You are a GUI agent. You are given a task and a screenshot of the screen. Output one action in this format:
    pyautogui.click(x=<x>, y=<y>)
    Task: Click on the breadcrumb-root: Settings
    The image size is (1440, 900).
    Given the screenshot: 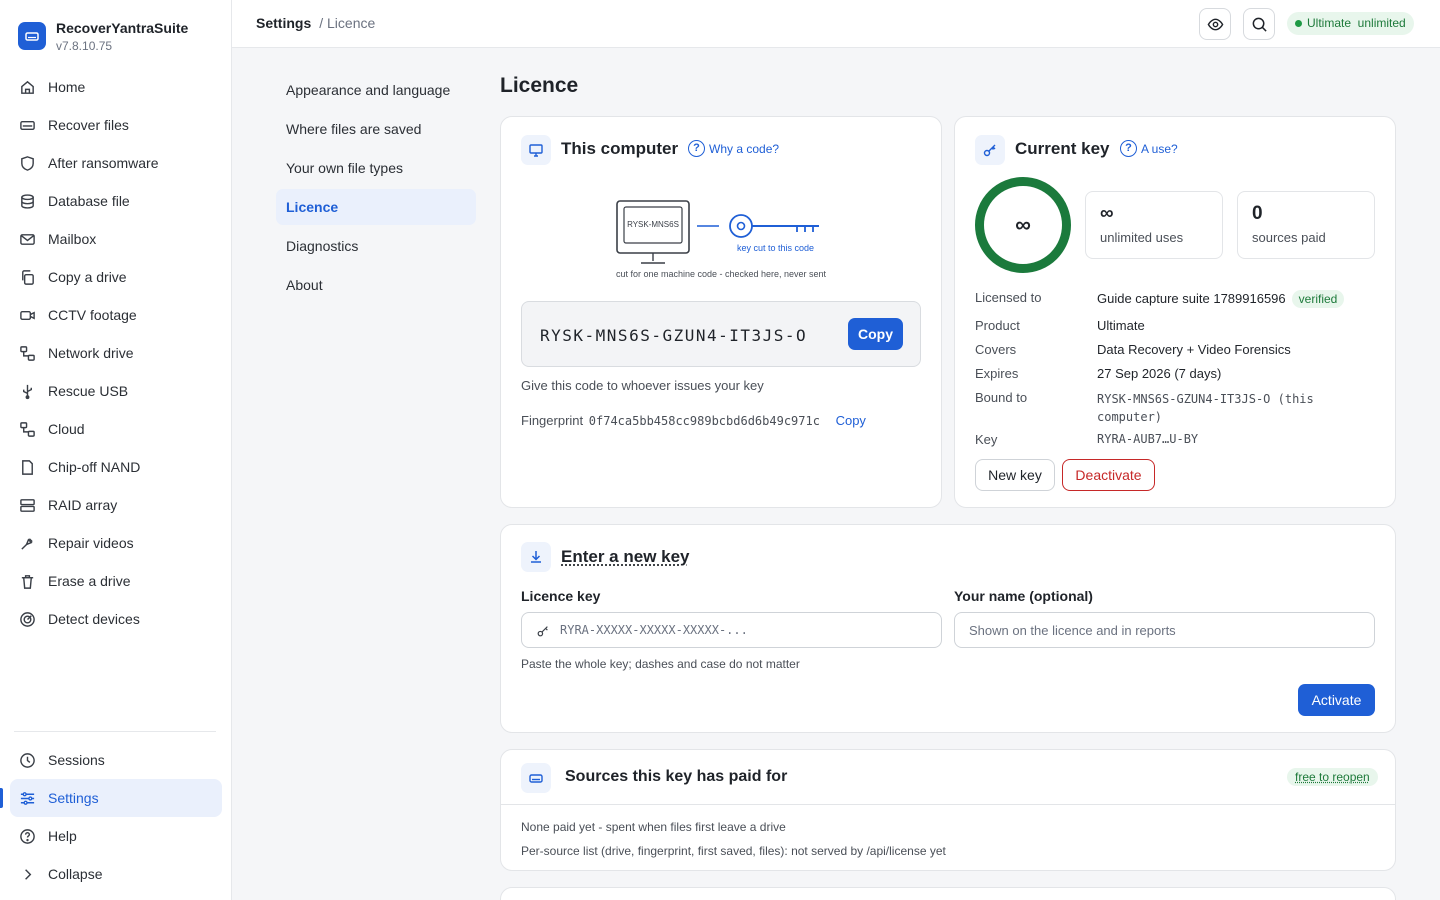 What is the action you would take?
    pyautogui.click(x=283, y=23)
    